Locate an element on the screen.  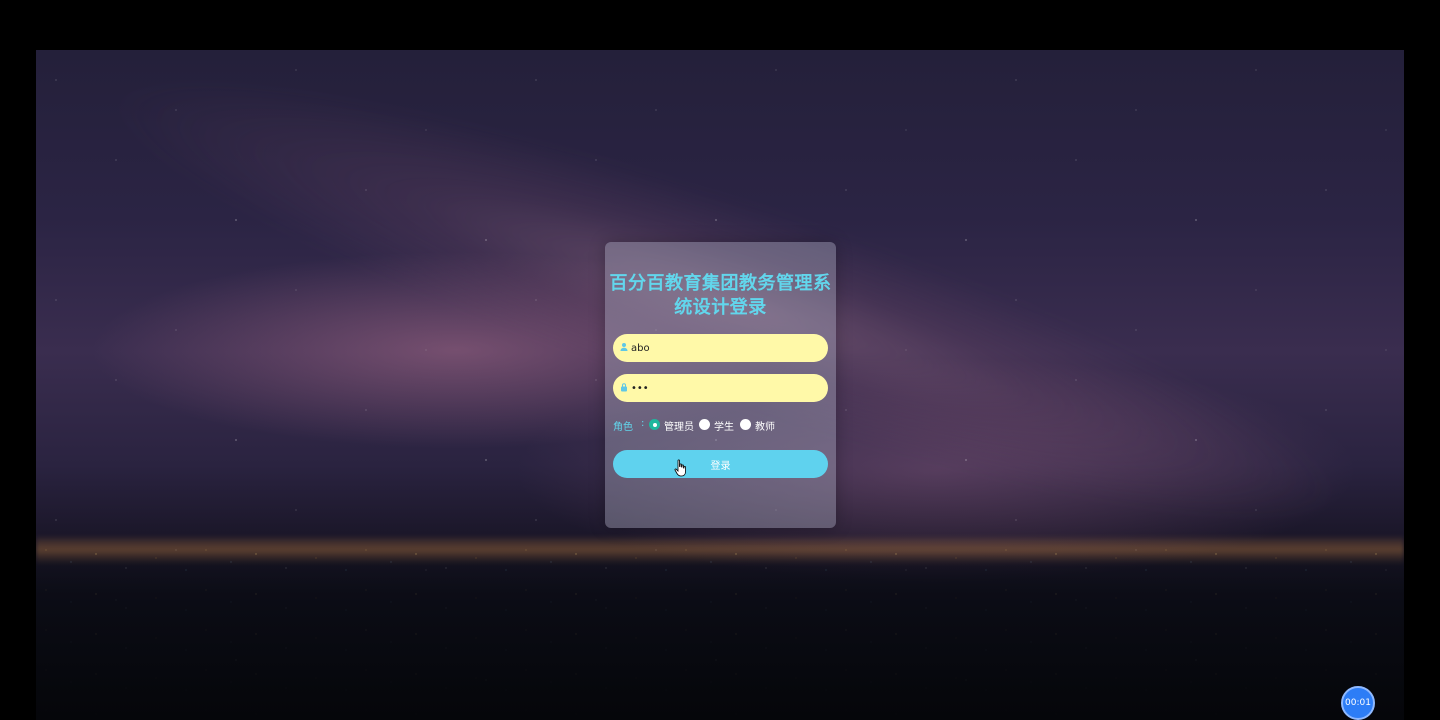
login-card: 百分百教育集团教务管理系统设计登录 角色 : 管理员 学生 教师 is located at coordinates (720, 385).